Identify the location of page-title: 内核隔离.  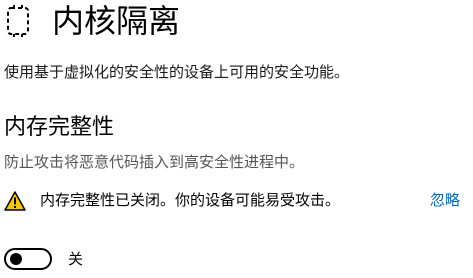
(116, 21).